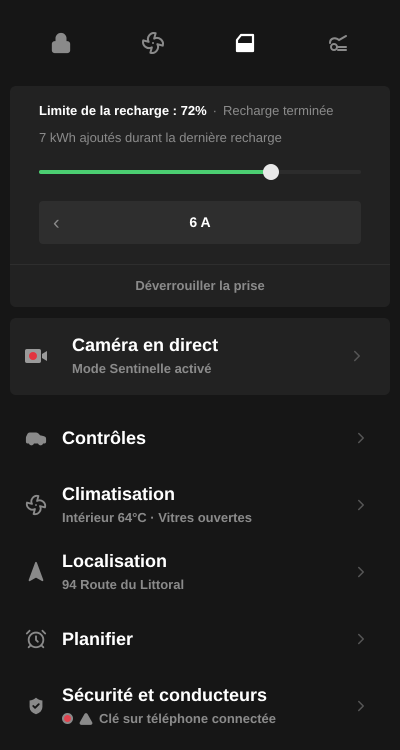 Image resolution: width=400 pixels, height=750 pixels. What do you see at coordinates (119, 493) in the screenshot?
I see `menu-item-title: Climatisation` at bounding box center [119, 493].